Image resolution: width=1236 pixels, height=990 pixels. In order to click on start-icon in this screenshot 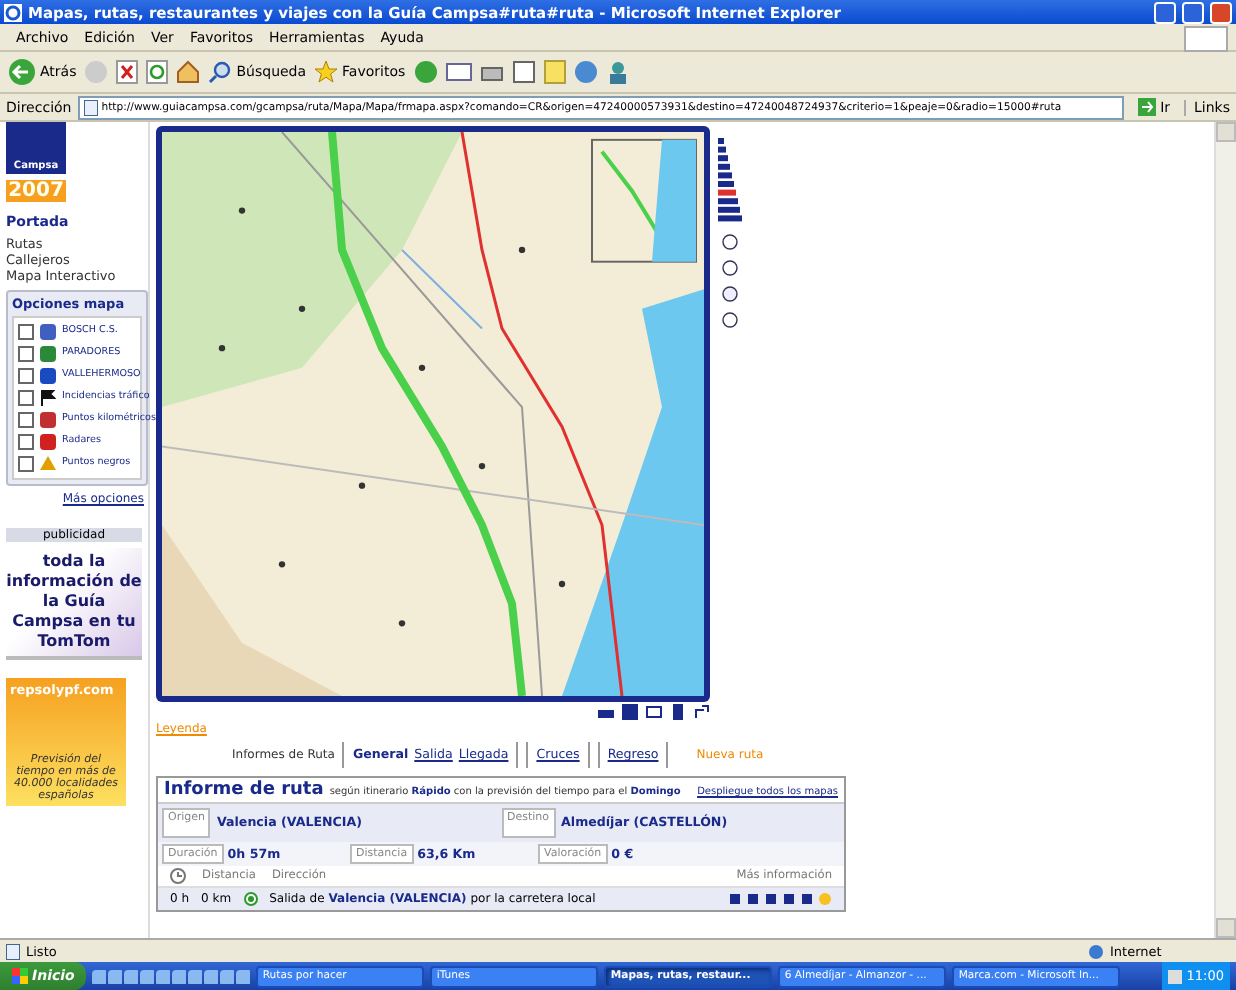, I will do `click(250, 899)`.